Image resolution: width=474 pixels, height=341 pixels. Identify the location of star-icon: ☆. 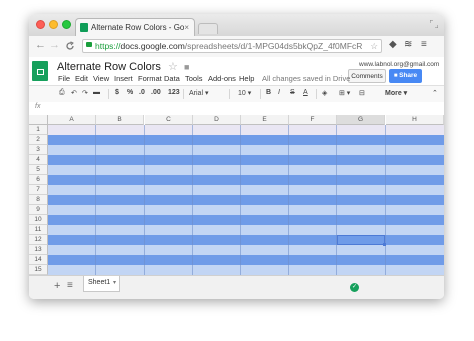
(173, 67).